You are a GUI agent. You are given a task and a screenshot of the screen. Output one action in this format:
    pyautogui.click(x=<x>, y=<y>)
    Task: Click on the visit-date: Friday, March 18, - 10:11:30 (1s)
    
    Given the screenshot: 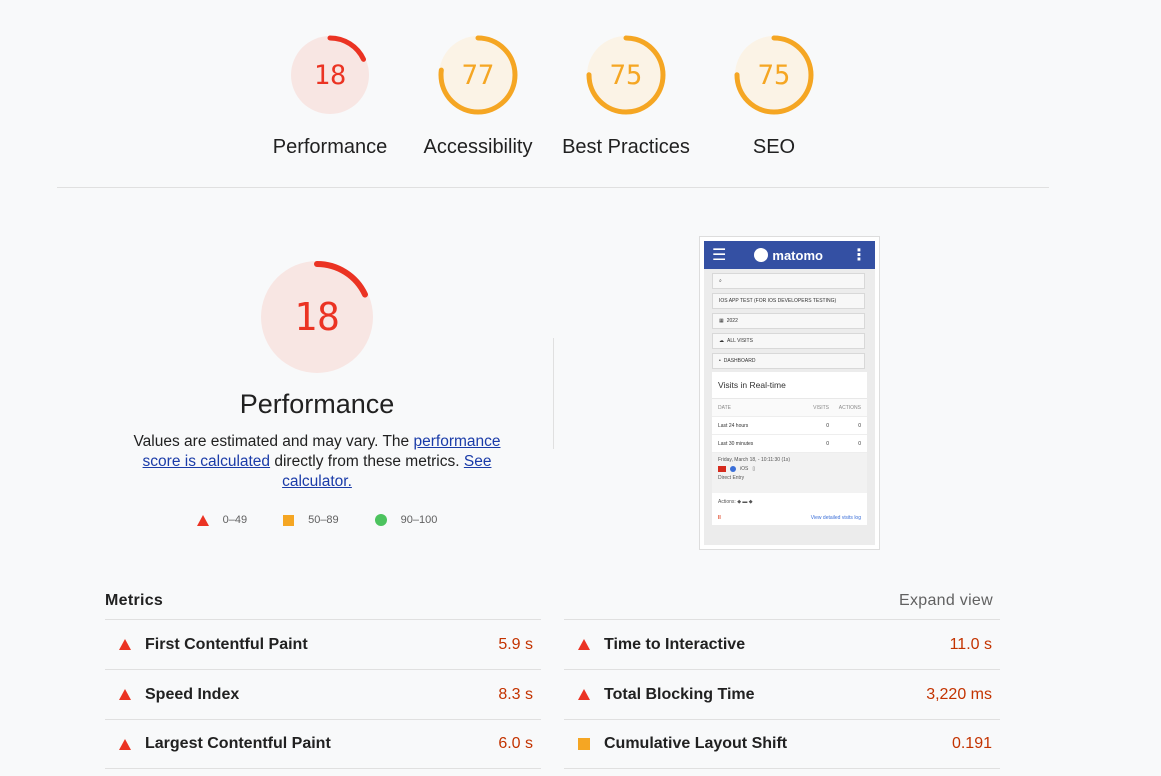 What is the action you would take?
    pyautogui.click(x=754, y=460)
    